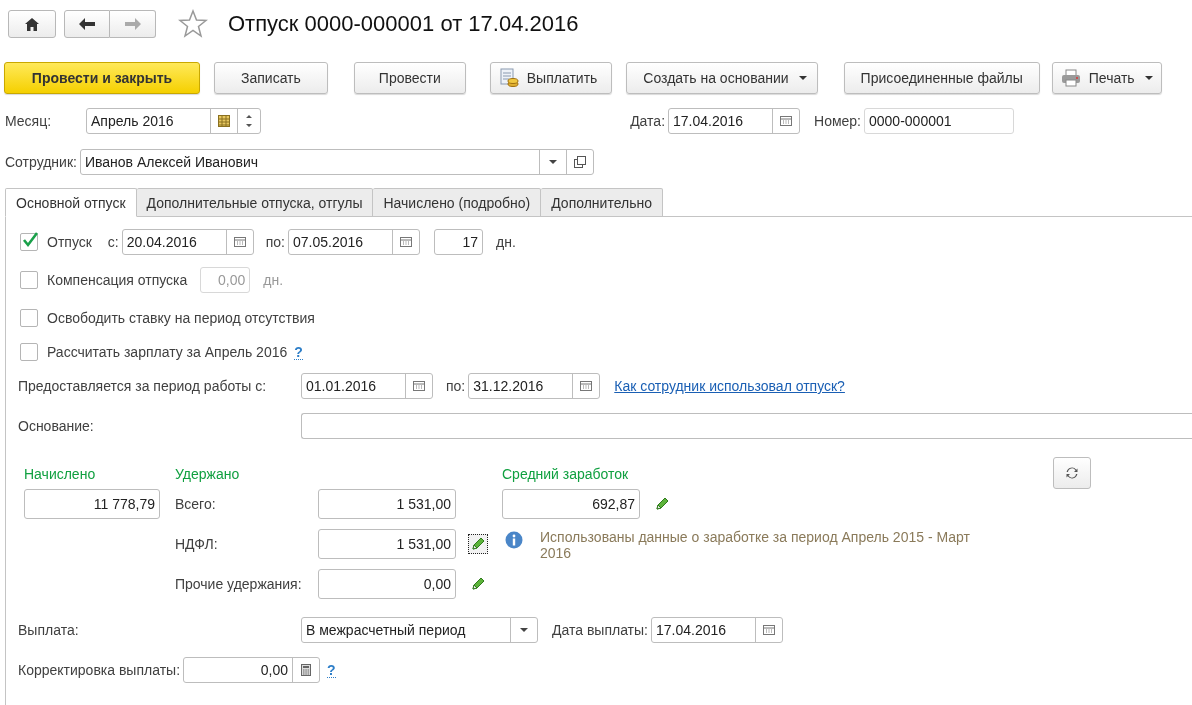 Image resolution: width=1192 pixels, height=705 pixels. Describe the element at coordinates (71, 202) in the screenshot. I see `tab: Основной отпуск` at that location.